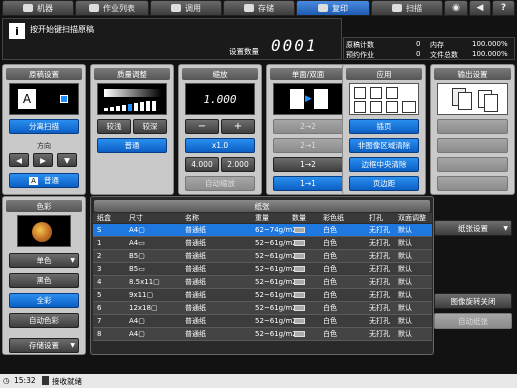 The image size is (517, 388). Describe the element at coordinates (44, 180) in the screenshot. I see `original-direction-normal-button: A 普通` at that location.